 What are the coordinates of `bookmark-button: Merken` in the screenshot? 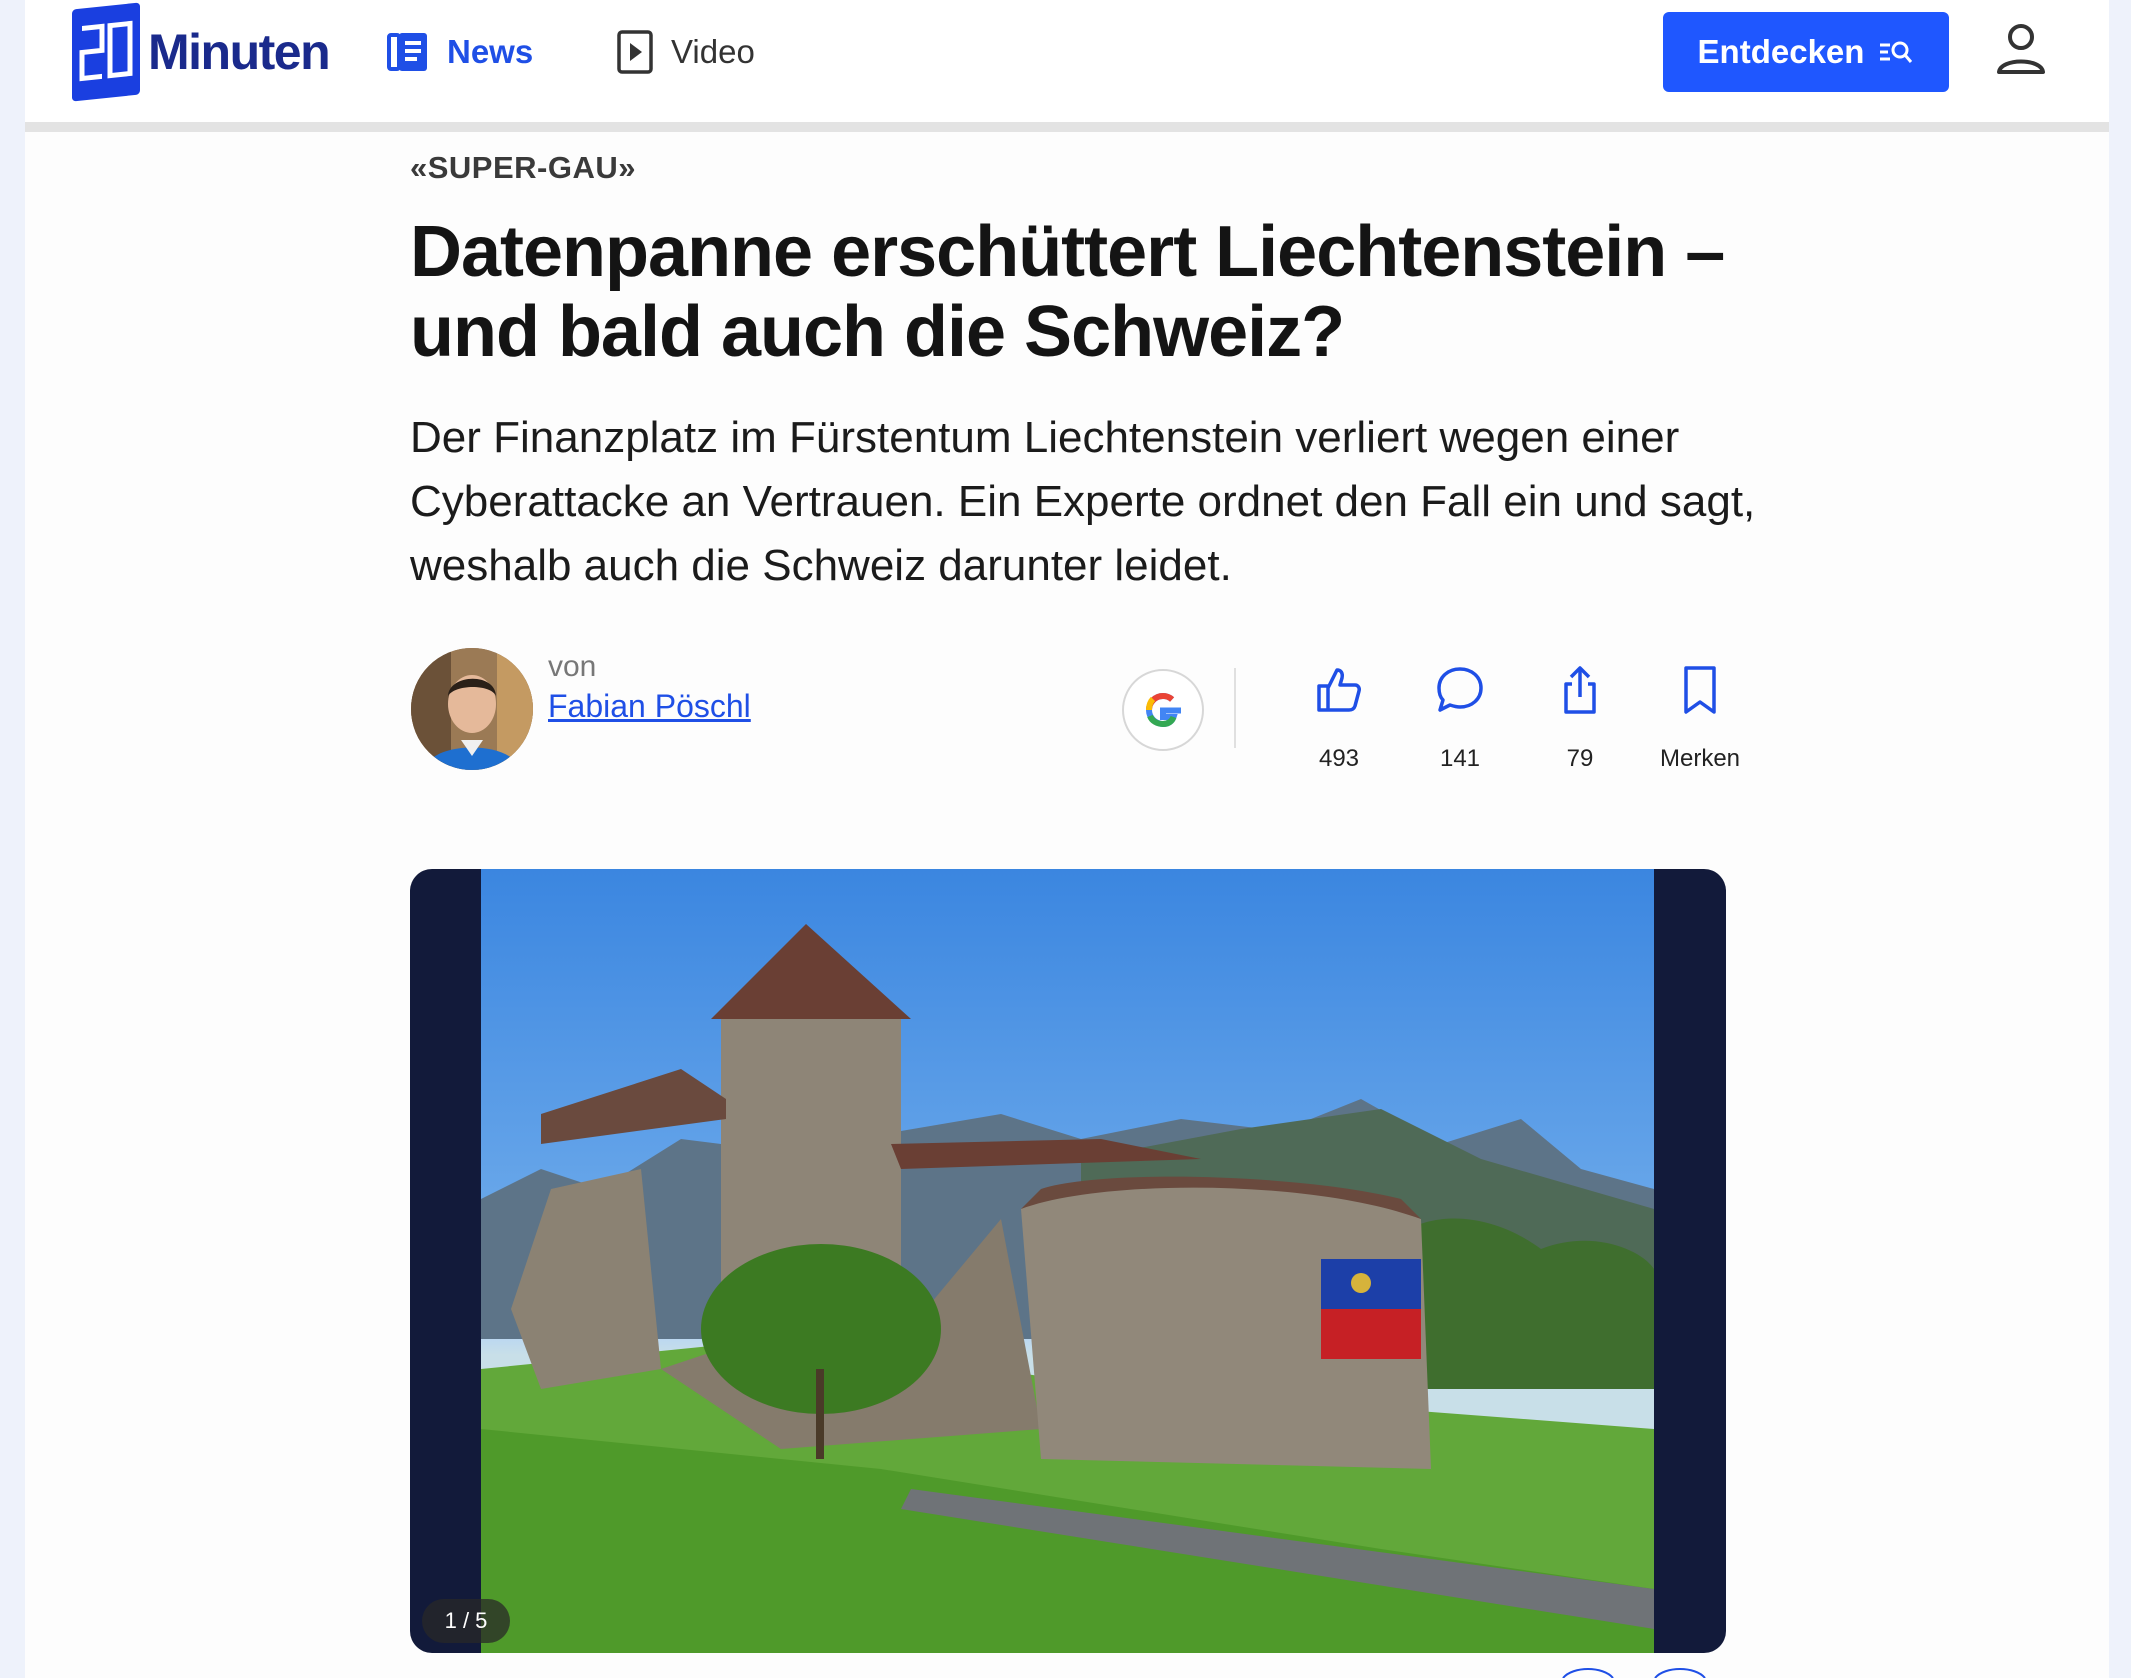 It's located at (1700, 718).